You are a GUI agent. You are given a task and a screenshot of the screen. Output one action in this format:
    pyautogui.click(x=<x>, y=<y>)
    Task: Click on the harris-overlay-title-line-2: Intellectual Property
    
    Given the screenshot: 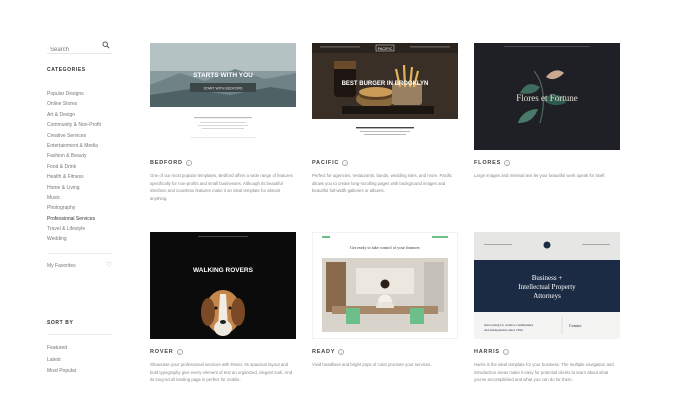 What is the action you would take?
    pyautogui.click(x=547, y=287)
    